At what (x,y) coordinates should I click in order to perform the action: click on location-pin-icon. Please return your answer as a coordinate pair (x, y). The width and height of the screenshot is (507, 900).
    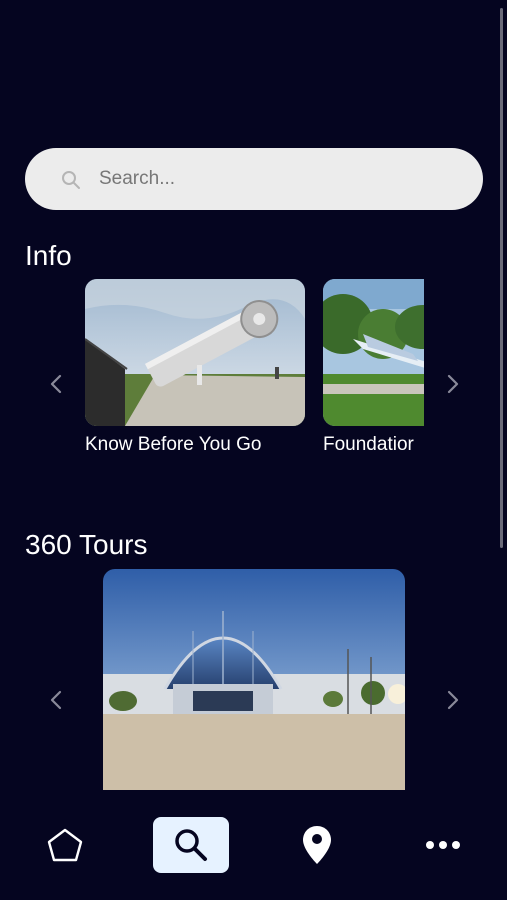
    Looking at the image, I should click on (317, 845).